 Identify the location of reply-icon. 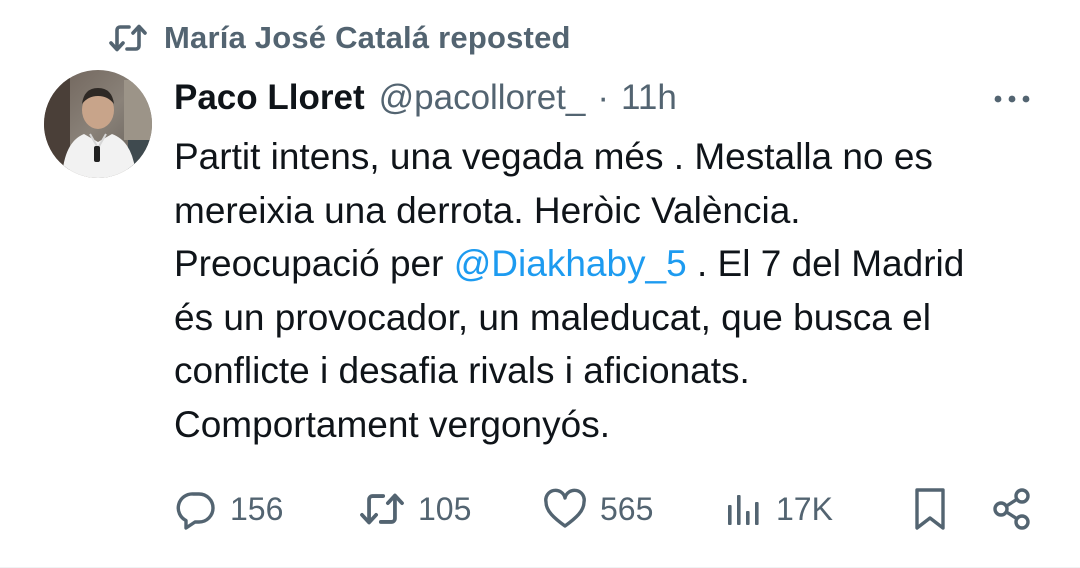
(196, 509).